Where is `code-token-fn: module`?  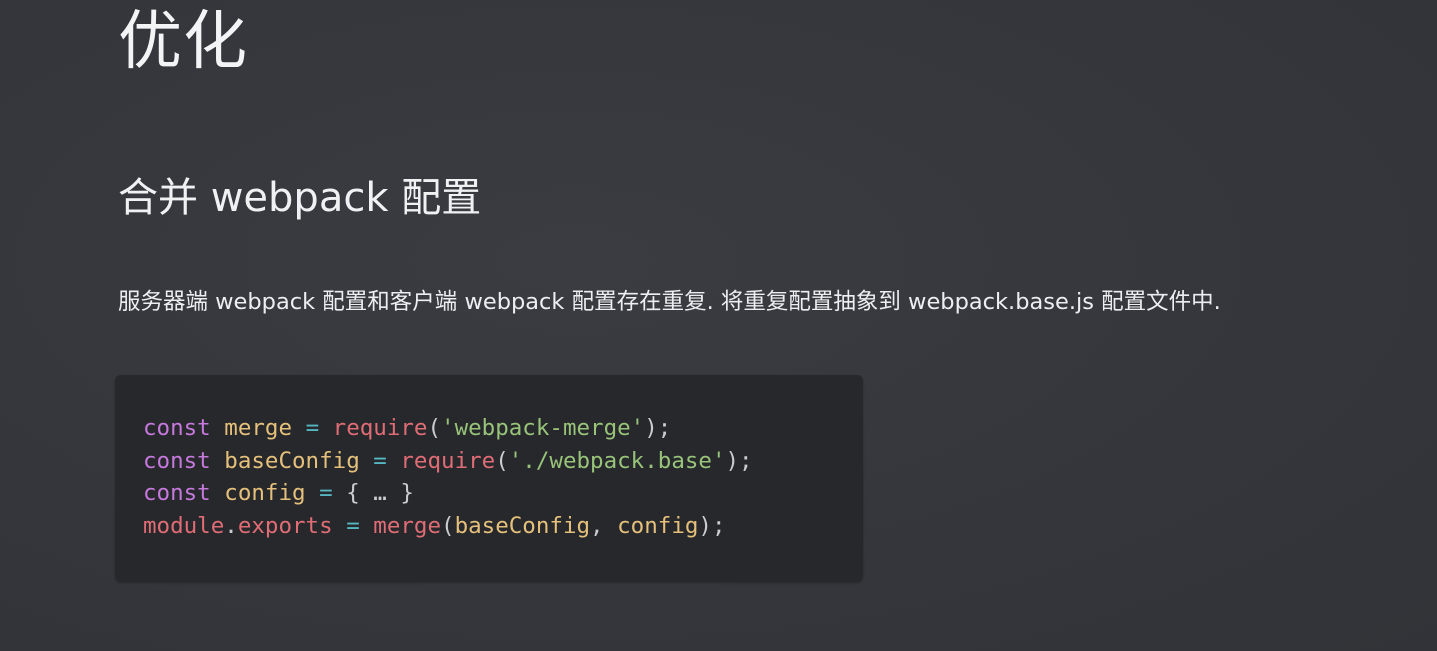 code-token-fn: module is located at coordinates (184, 525).